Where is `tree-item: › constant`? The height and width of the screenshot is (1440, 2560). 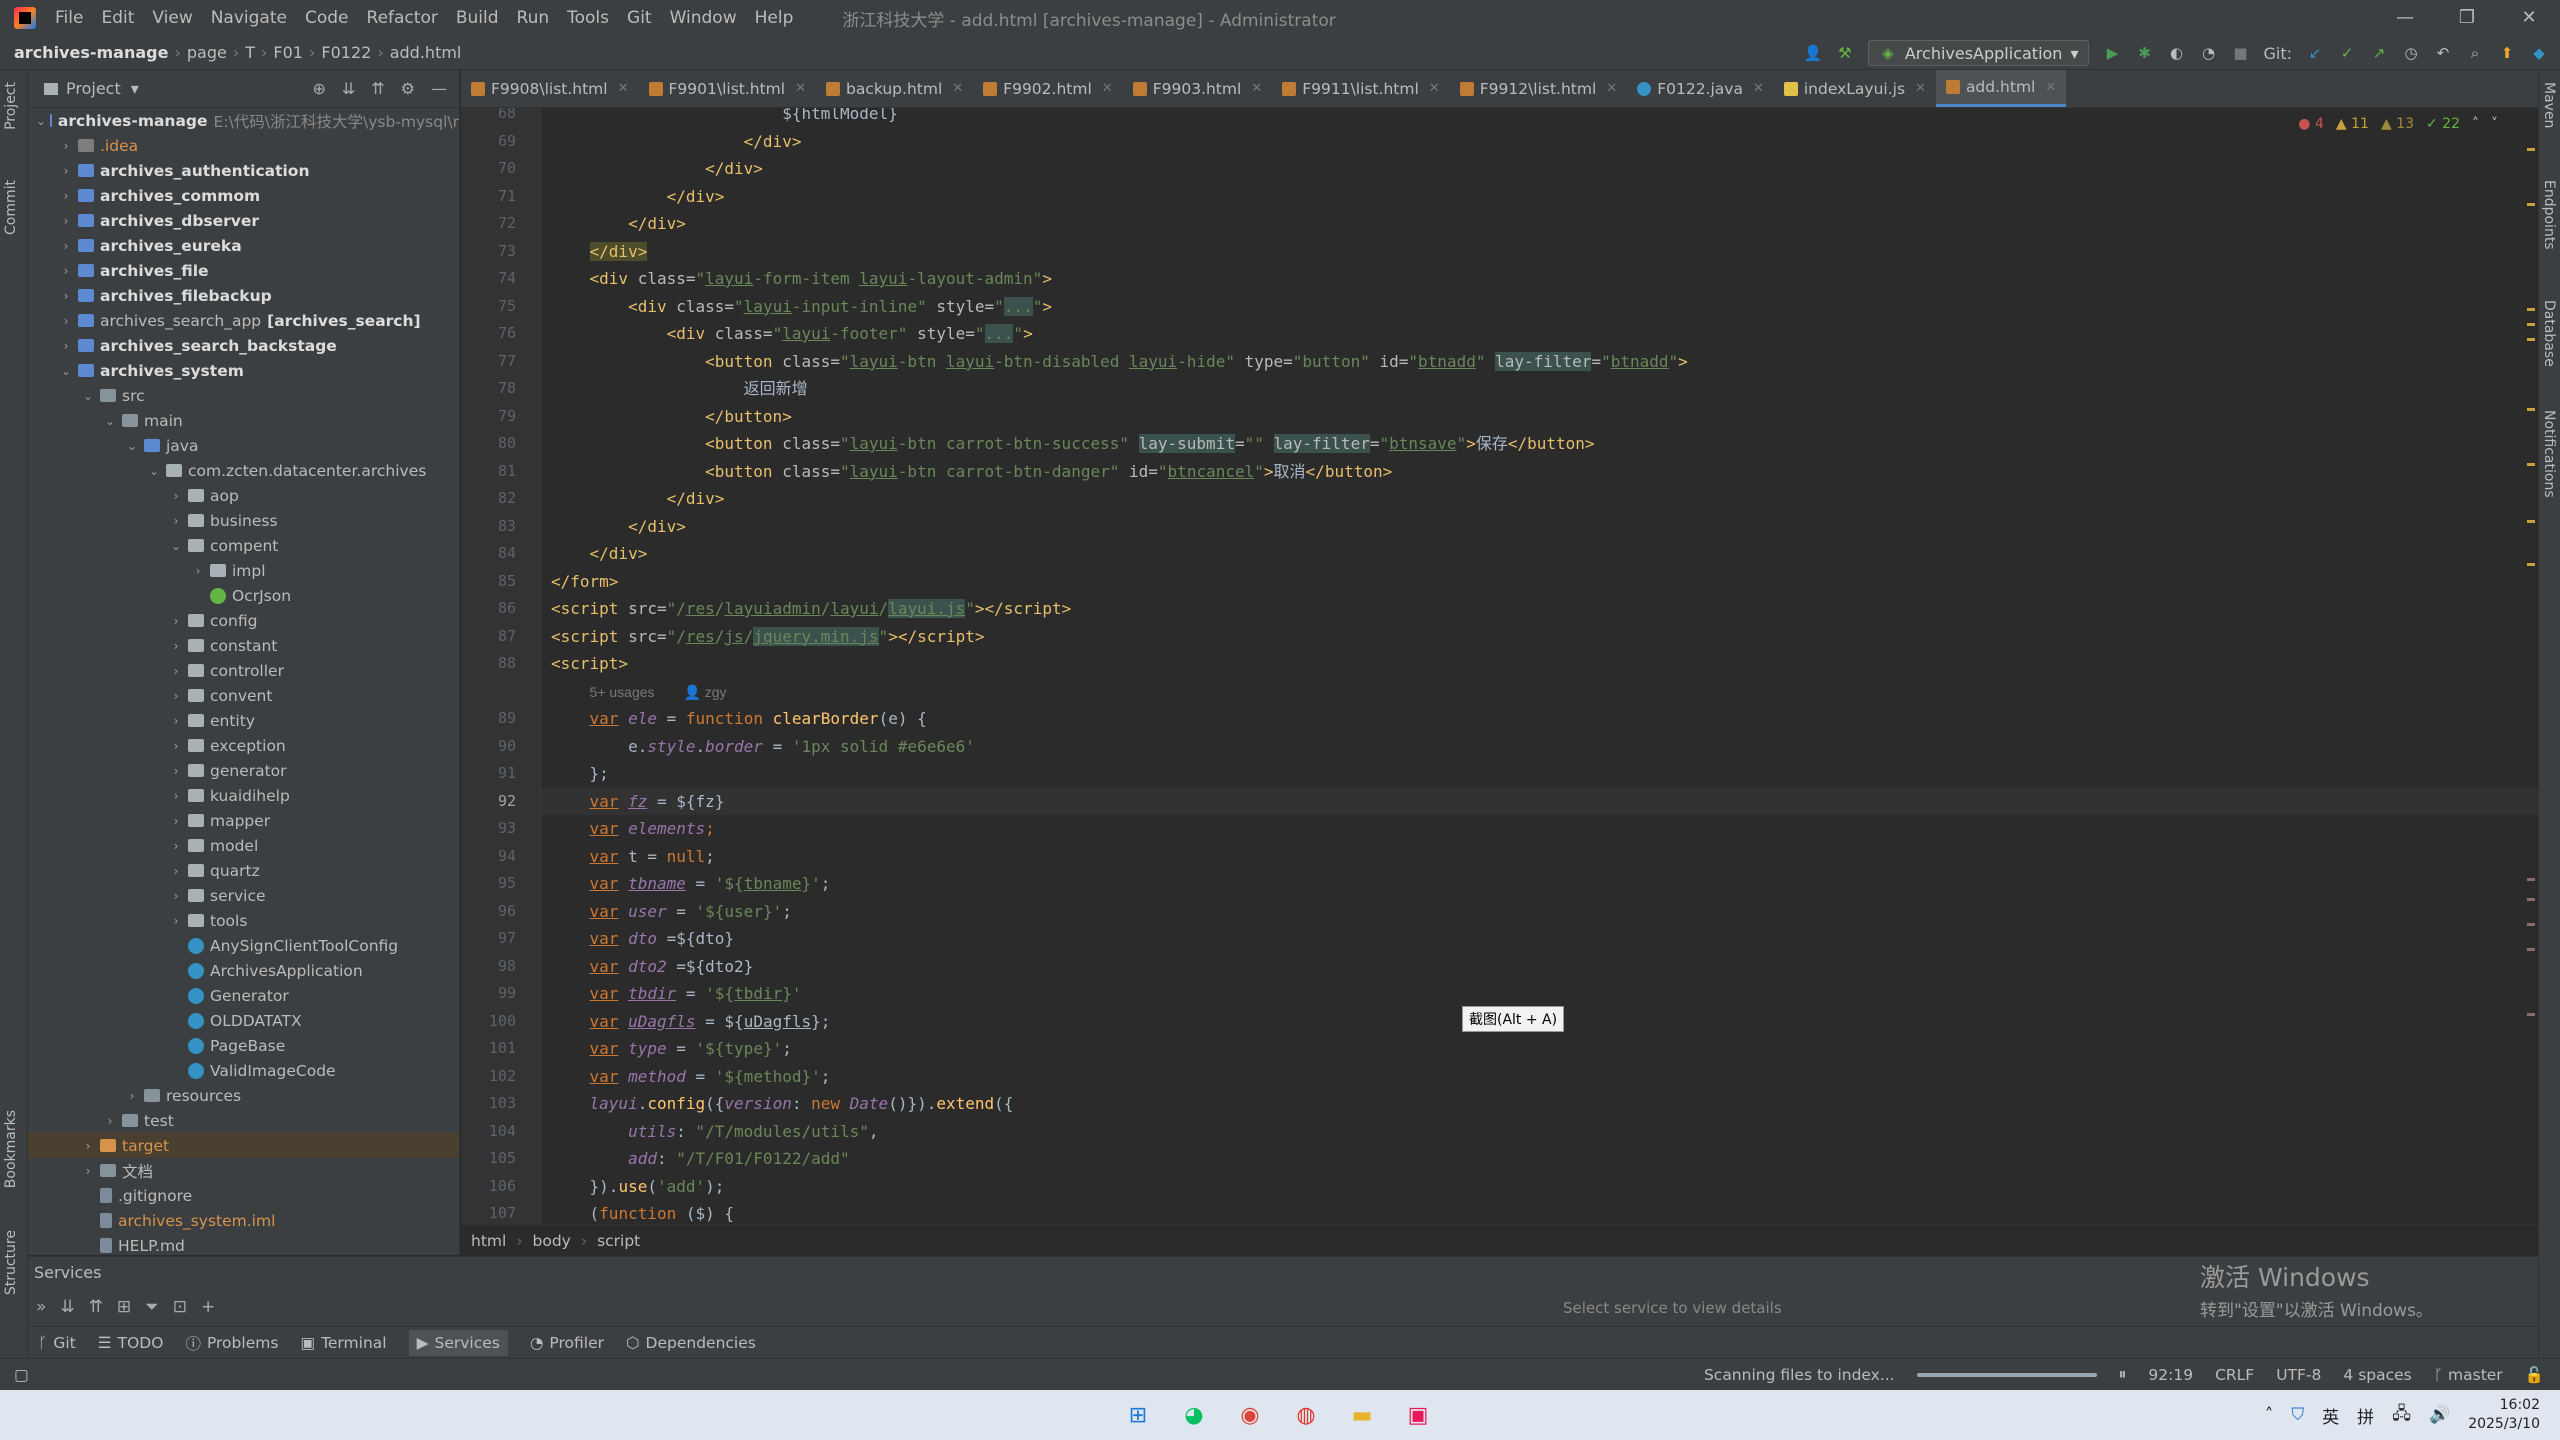
tree-item: › constant is located at coordinates (243, 645).